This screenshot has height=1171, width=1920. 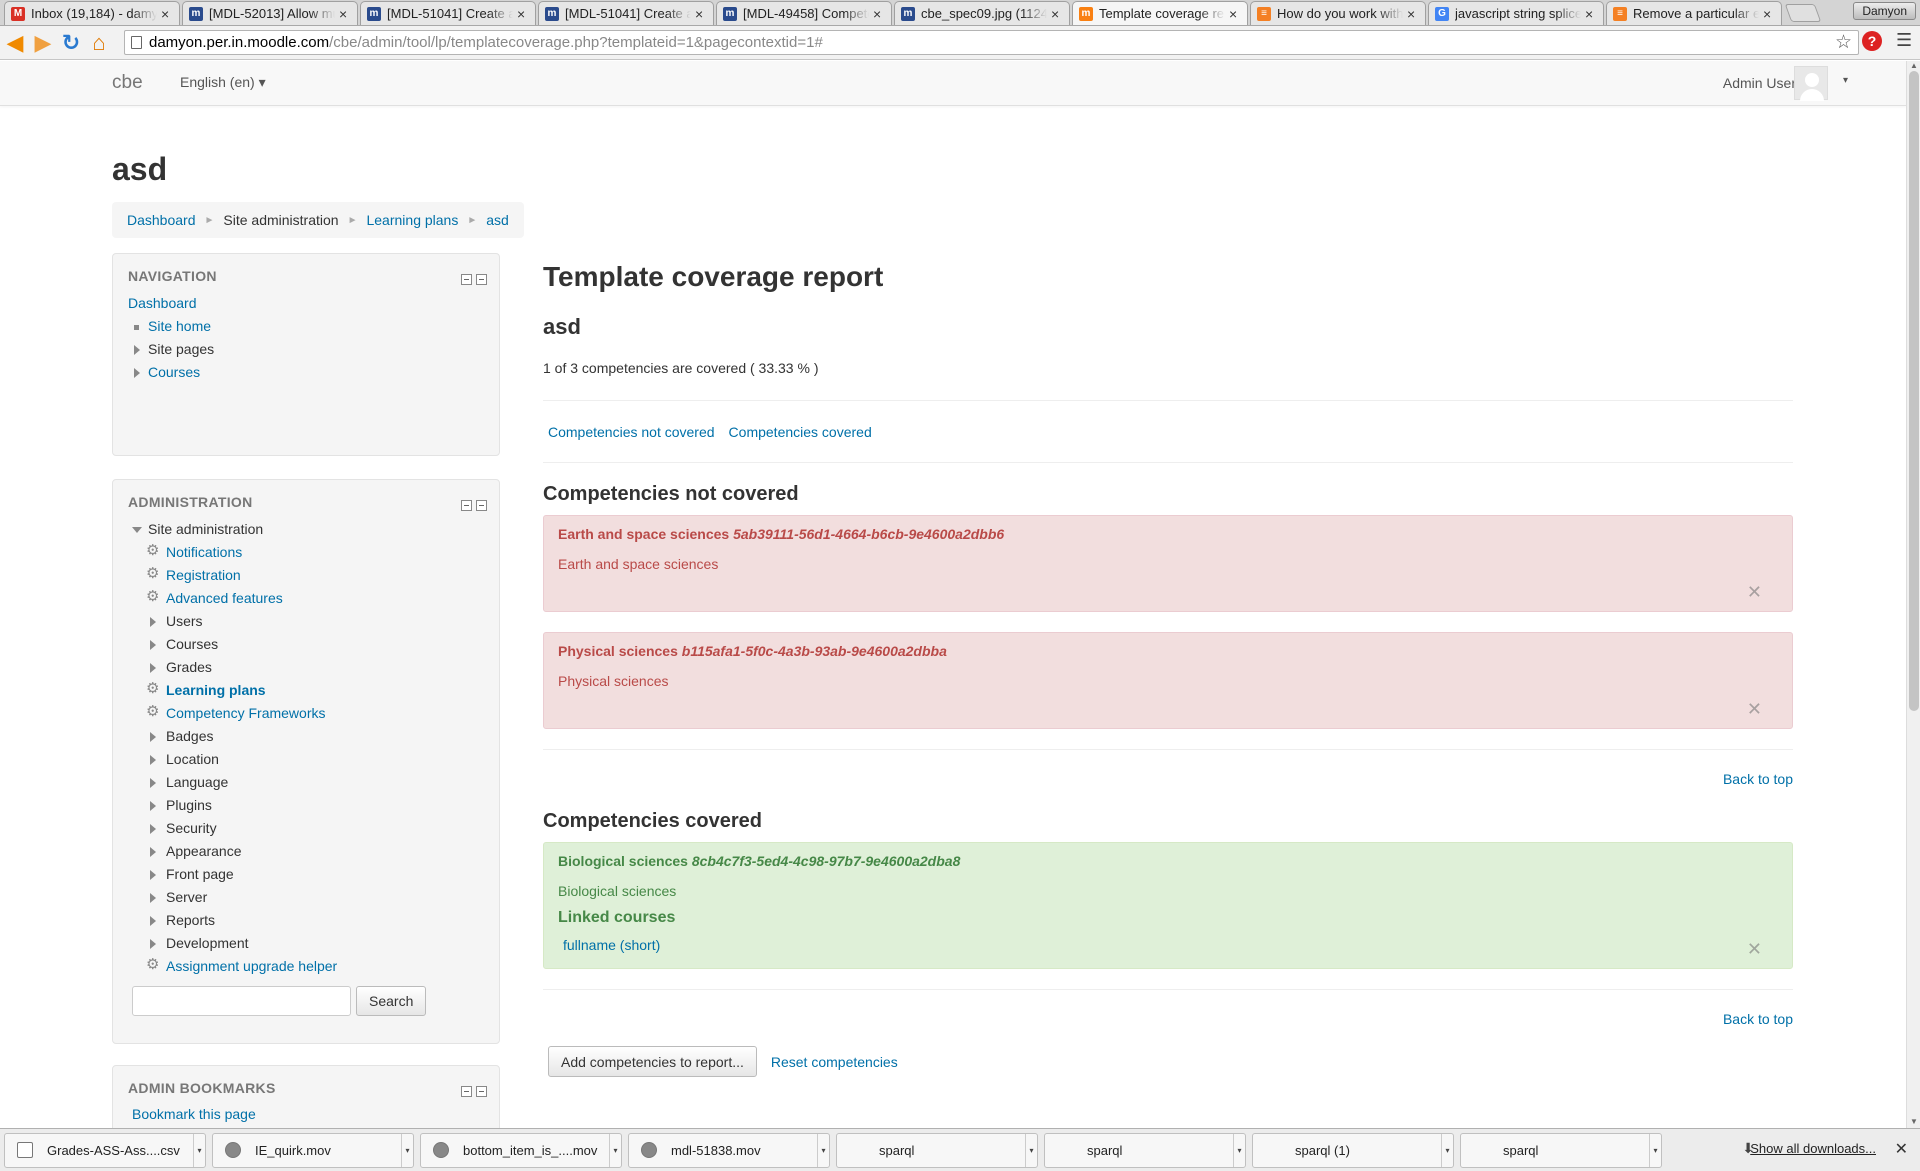 What do you see at coordinates (729, 1150) in the screenshot?
I see `download-item: mdl-51838.mov ▾` at bounding box center [729, 1150].